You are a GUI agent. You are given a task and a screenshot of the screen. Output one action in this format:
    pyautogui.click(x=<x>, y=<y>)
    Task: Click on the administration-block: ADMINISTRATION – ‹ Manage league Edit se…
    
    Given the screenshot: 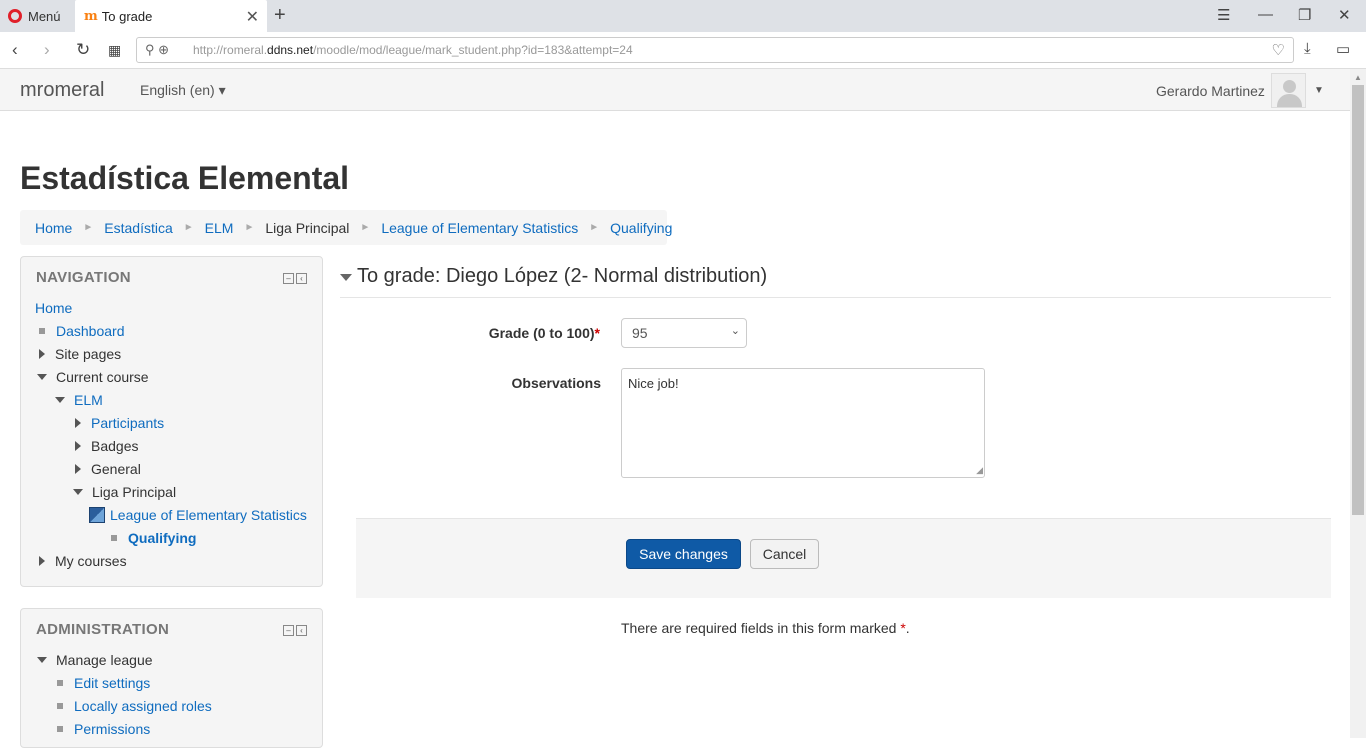 What is the action you would take?
    pyautogui.click(x=171, y=678)
    